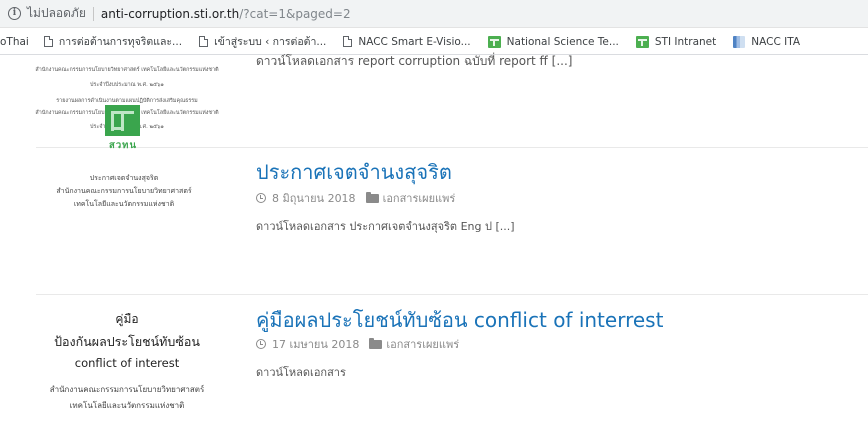 The width and height of the screenshot is (868, 421). Describe the element at coordinates (739, 41) in the screenshot. I see `nacc-ita-icon` at that location.